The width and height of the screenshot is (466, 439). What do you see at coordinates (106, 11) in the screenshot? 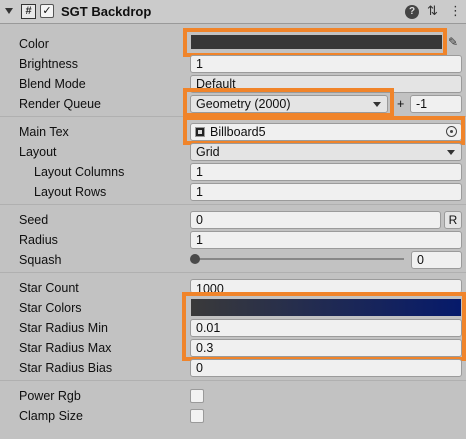
I see `component-title: SGT Backdrop` at bounding box center [106, 11].